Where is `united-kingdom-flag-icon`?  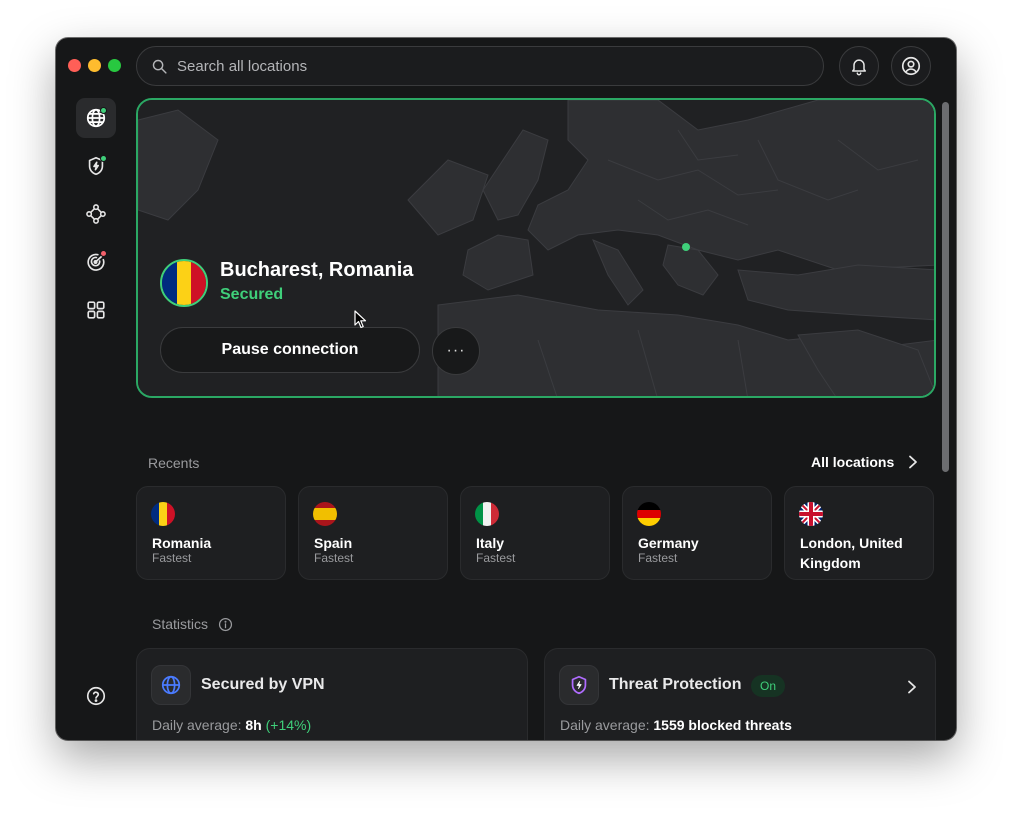 united-kingdom-flag-icon is located at coordinates (811, 514).